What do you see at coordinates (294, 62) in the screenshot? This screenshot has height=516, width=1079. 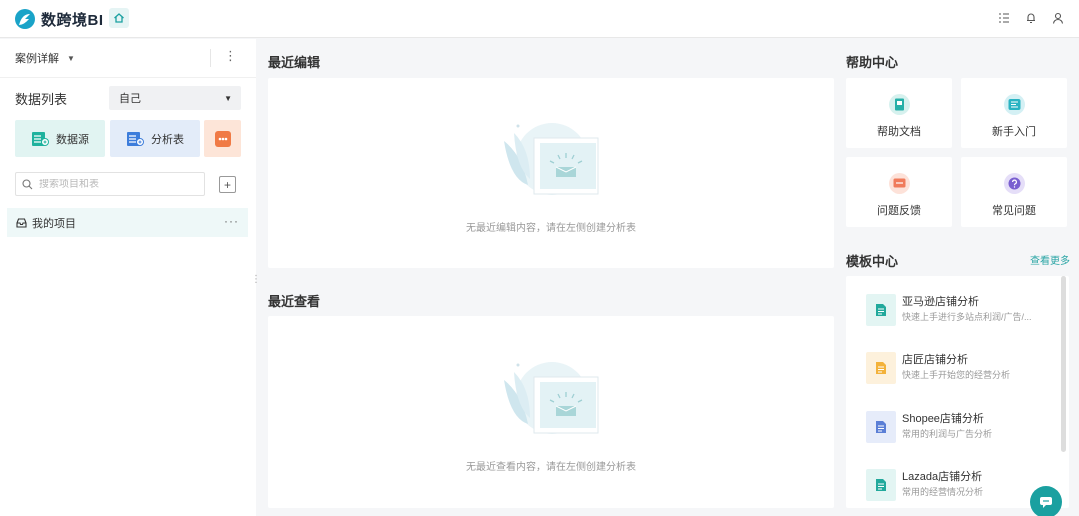 I see `recent-edit-title: 最近编辑` at bounding box center [294, 62].